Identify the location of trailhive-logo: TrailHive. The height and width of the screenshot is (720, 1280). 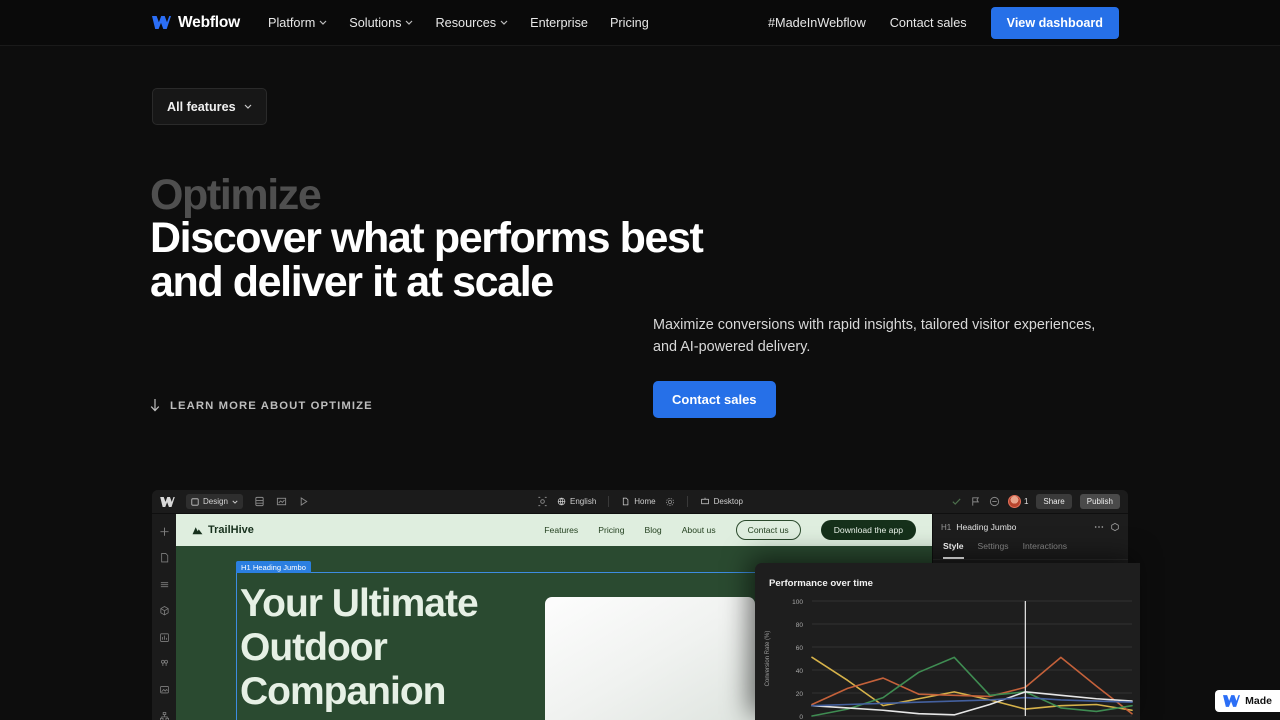
(223, 530).